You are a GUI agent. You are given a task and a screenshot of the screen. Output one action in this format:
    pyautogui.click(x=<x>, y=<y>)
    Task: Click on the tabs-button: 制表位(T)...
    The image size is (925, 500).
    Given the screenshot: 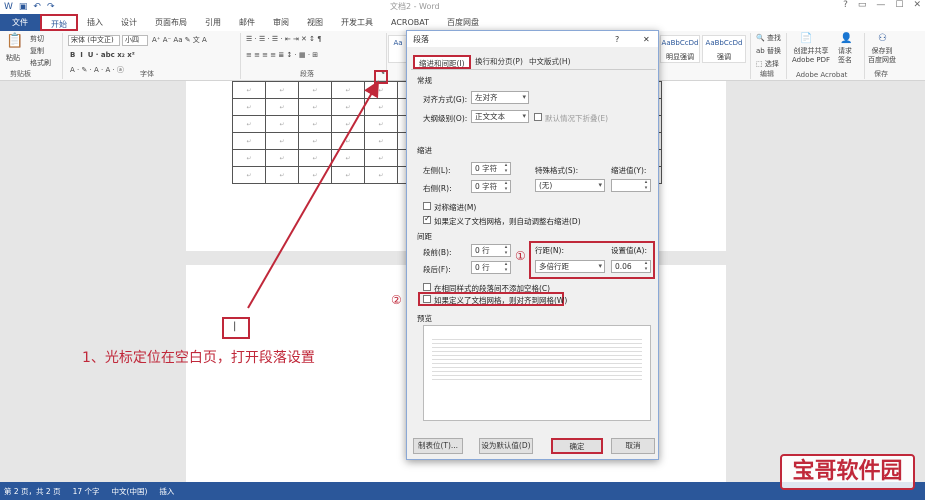 What is the action you would take?
    pyautogui.click(x=438, y=446)
    